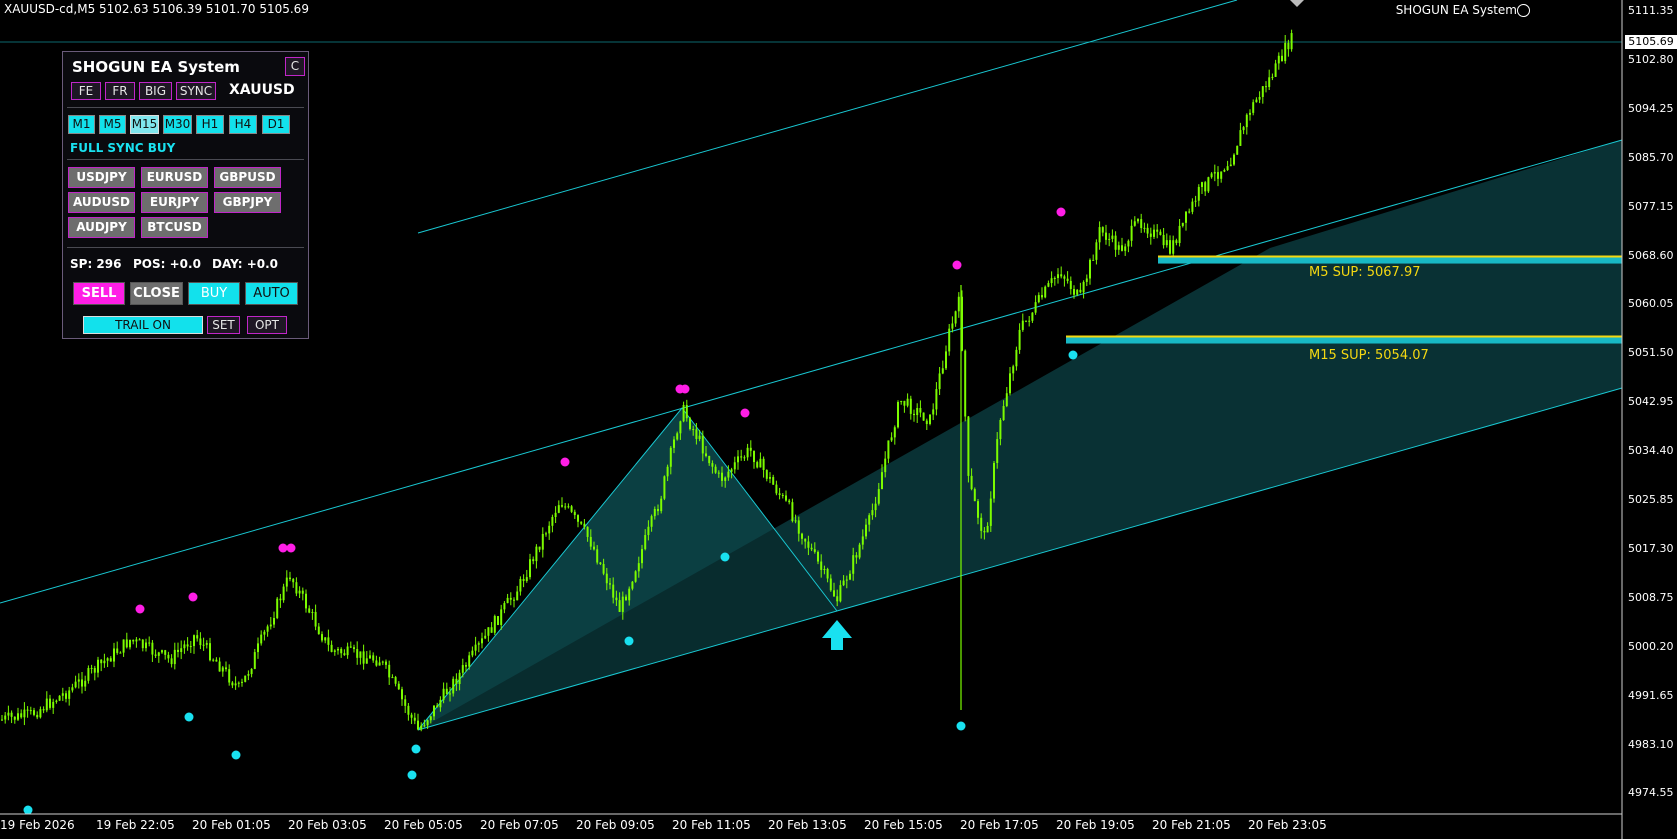  What do you see at coordinates (1651, 10) in the screenshot?
I see `price-axis-label: 5111.35` at bounding box center [1651, 10].